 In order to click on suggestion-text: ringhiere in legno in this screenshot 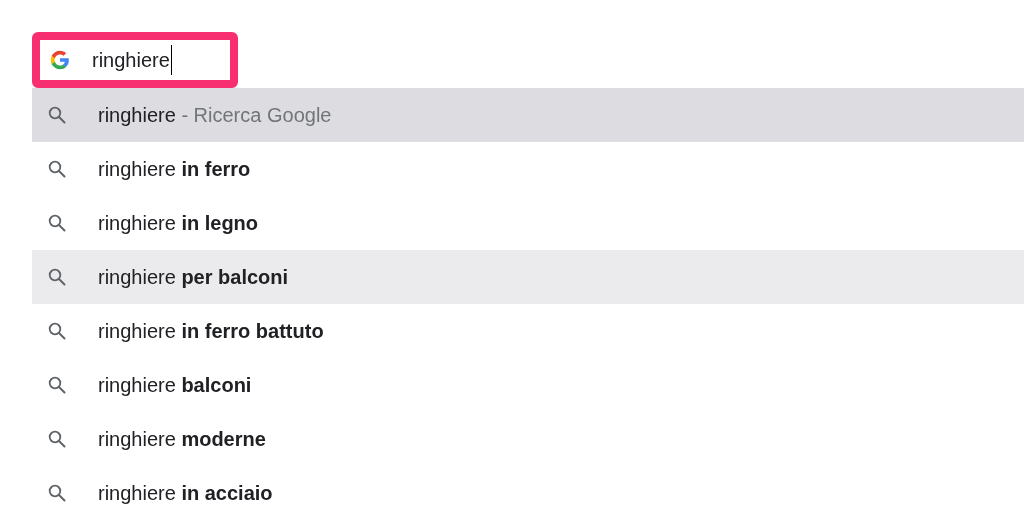, I will do `click(178, 223)`.